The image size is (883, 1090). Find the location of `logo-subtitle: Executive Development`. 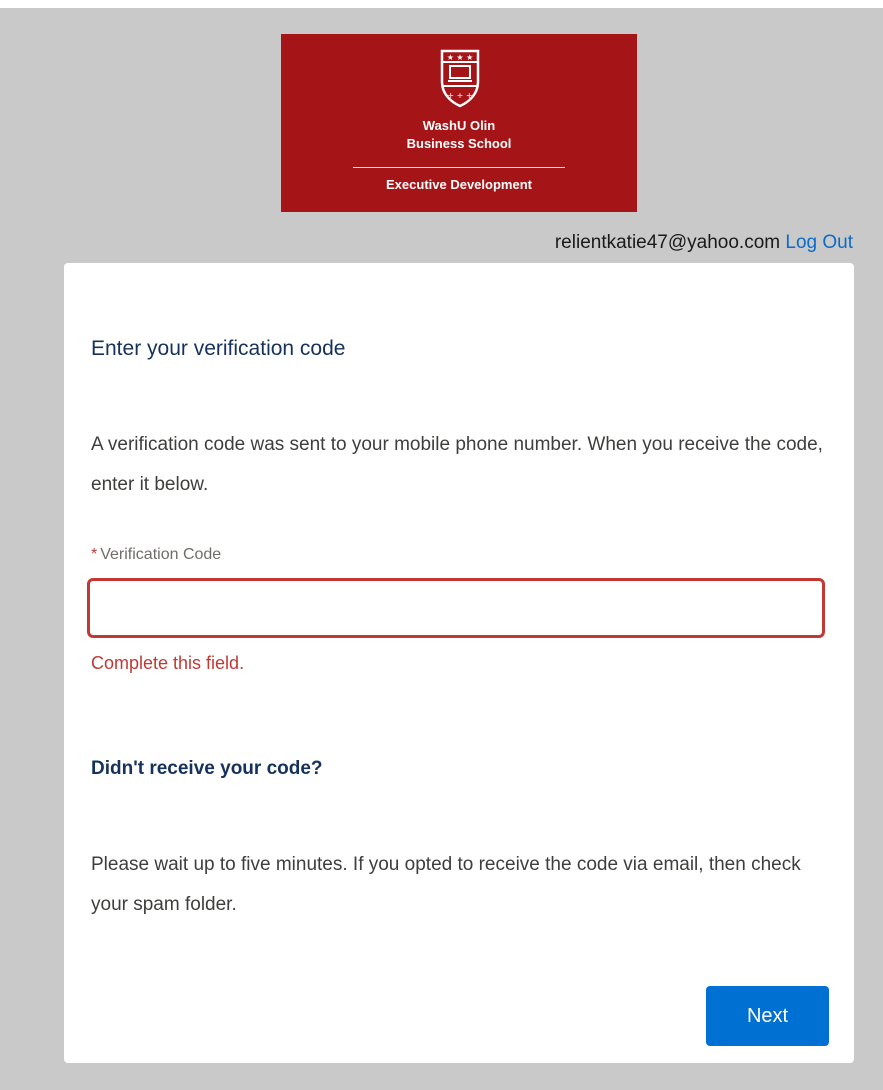

logo-subtitle: Executive Development is located at coordinates (459, 184).